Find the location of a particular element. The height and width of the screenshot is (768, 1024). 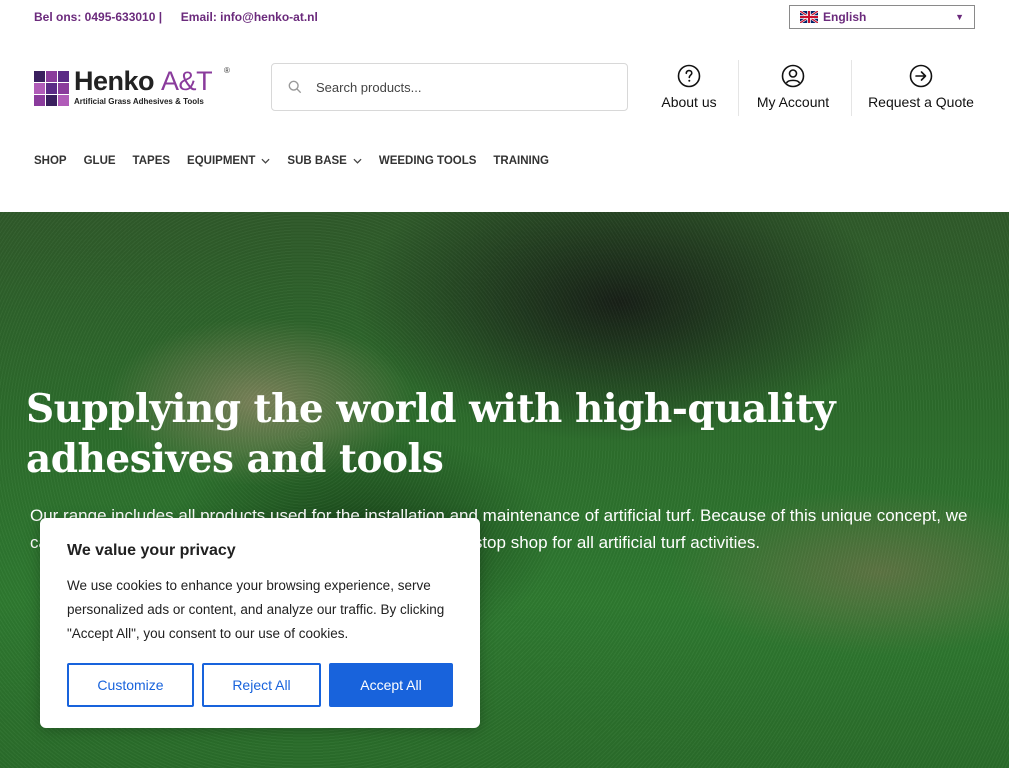

search-input is located at coordinates (456, 87).